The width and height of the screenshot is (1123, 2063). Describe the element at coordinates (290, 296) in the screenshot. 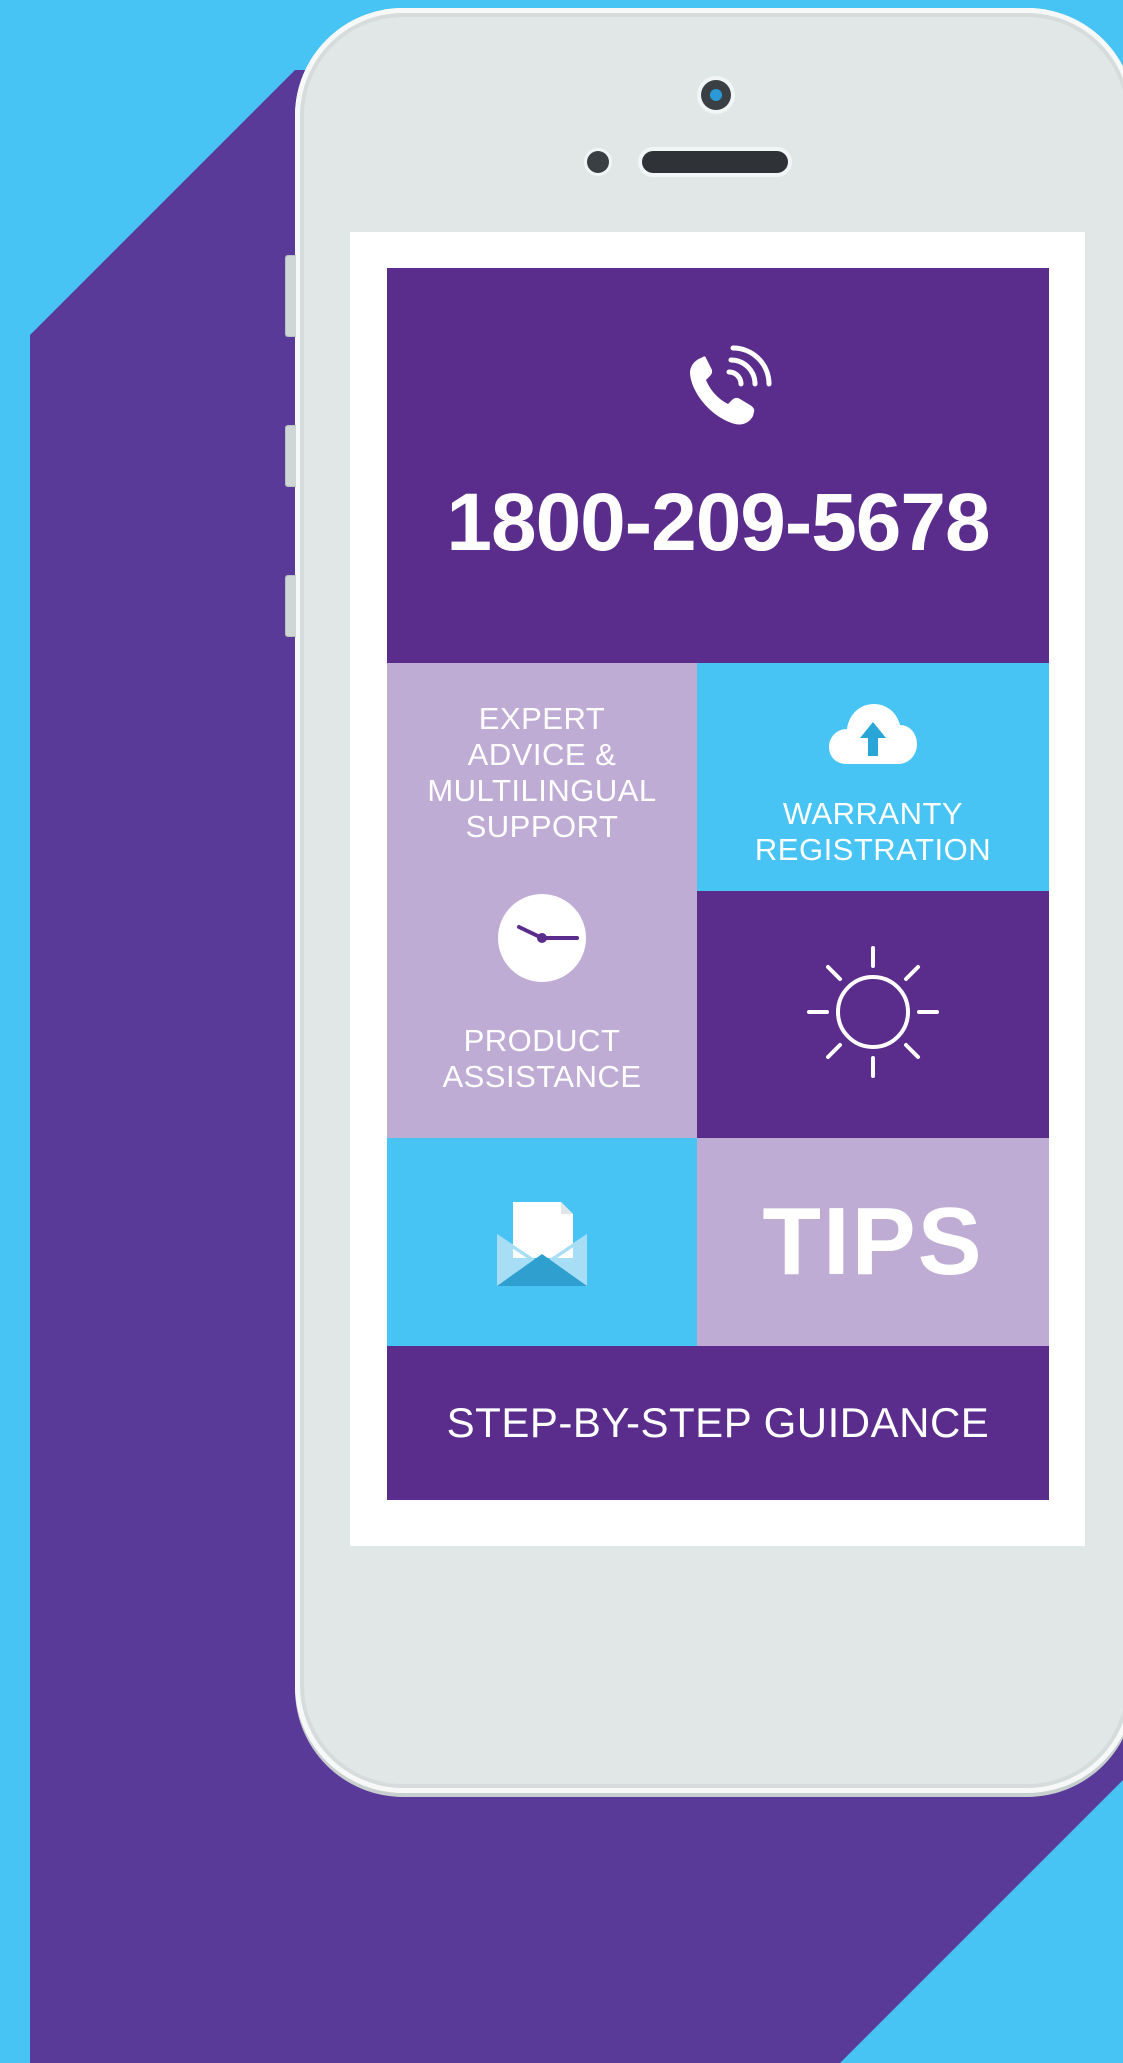

I see `mute-switch` at that location.